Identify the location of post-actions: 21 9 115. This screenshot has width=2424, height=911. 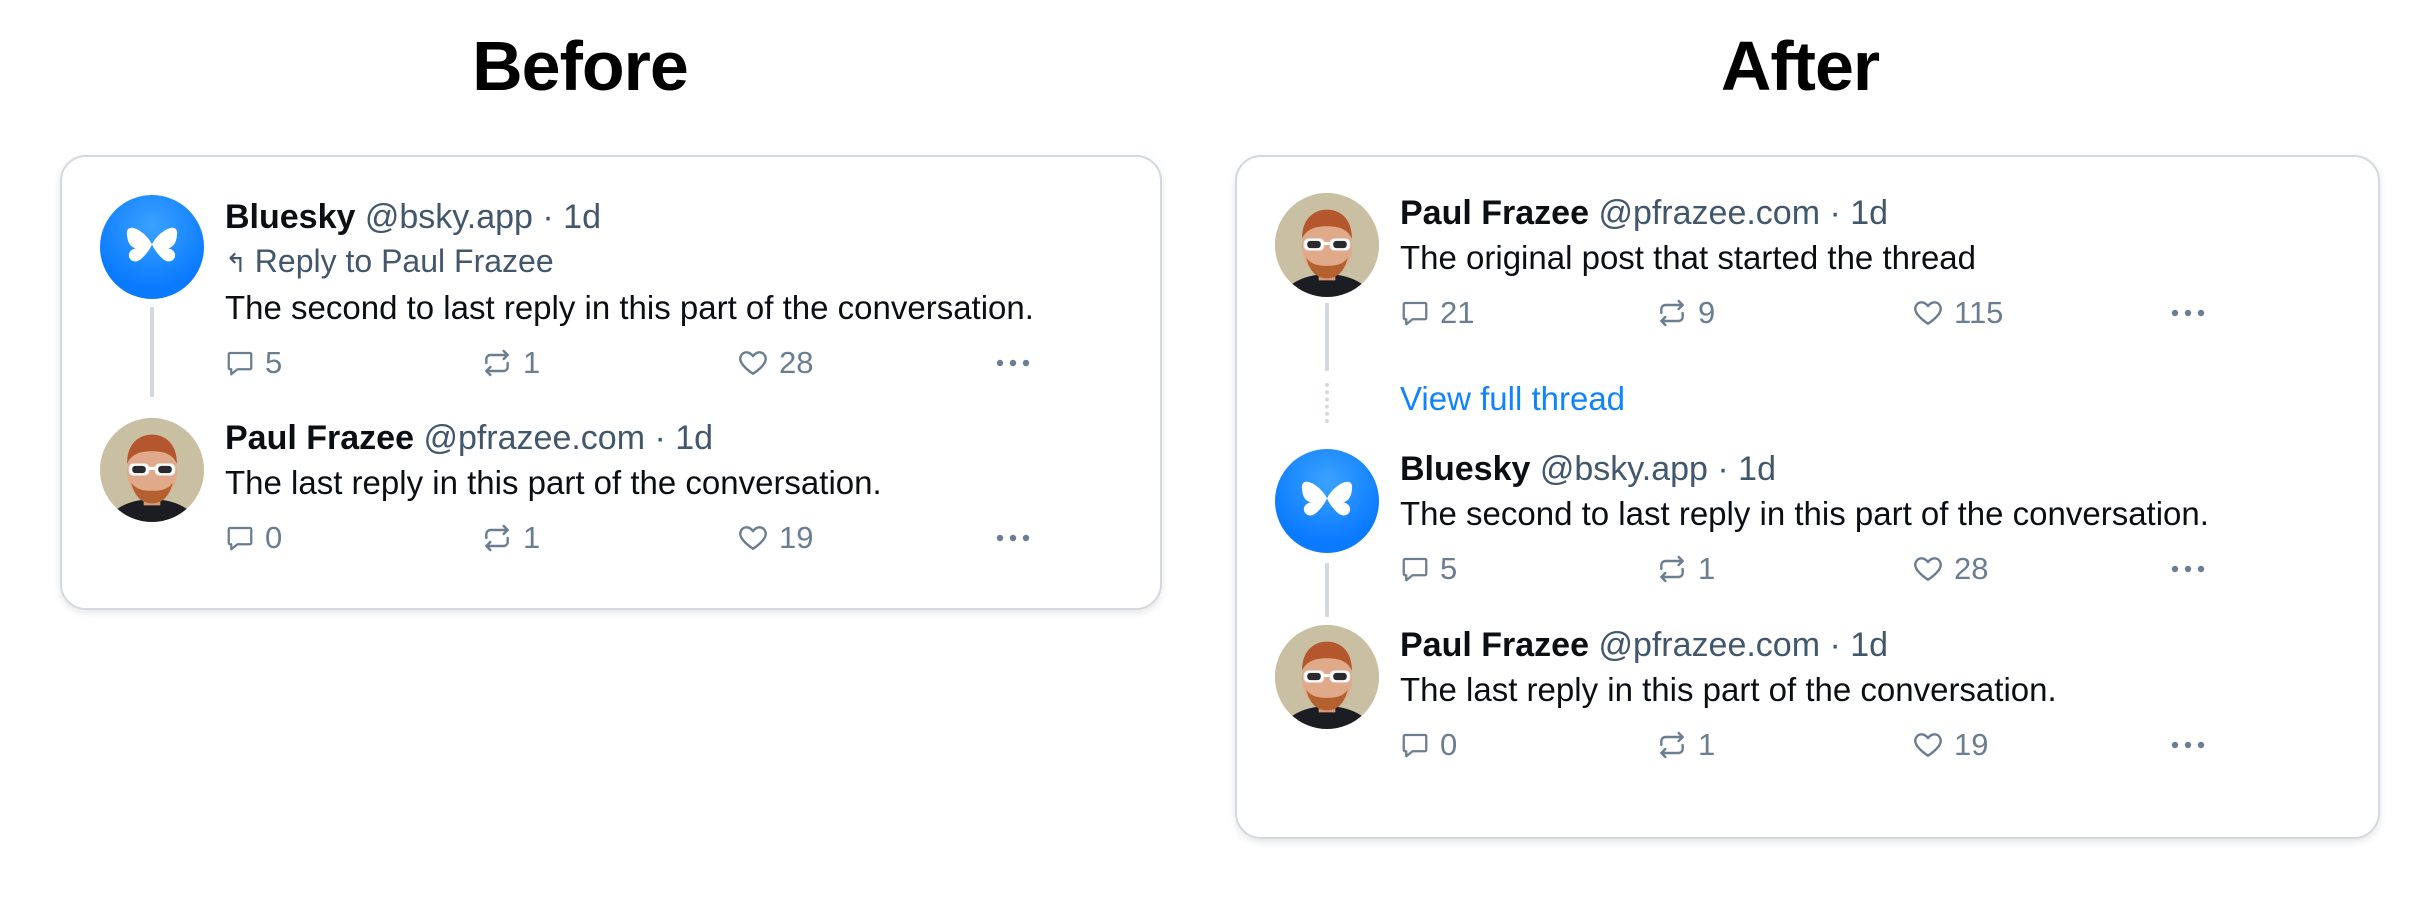
(1874, 313).